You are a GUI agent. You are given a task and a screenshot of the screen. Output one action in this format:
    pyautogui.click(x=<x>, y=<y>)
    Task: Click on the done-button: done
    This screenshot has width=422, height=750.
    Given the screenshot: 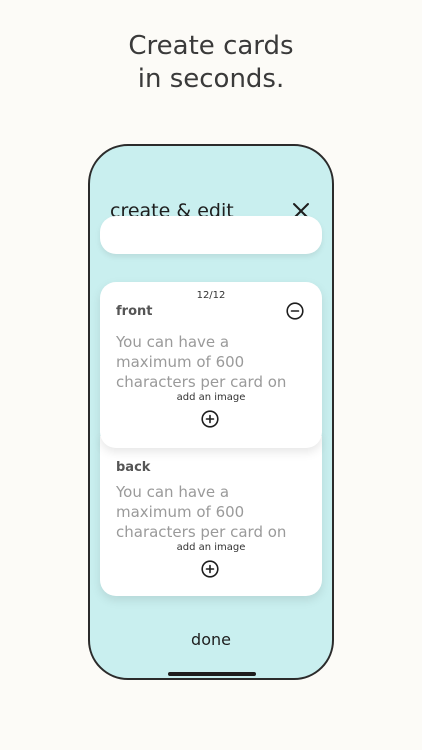 What is the action you would take?
    pyautogui.click(x=211, y=639)
    